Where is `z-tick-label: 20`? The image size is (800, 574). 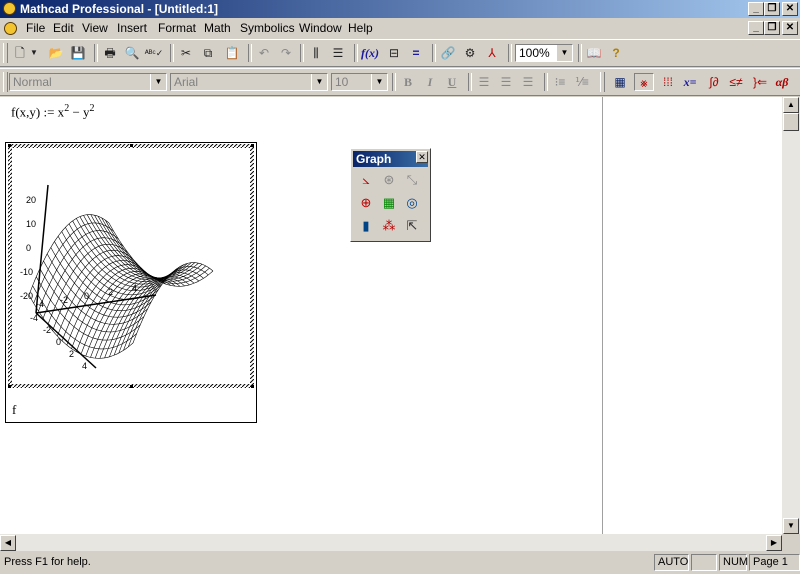 z-tick-label: 20 is located at coordinates (31, 200).